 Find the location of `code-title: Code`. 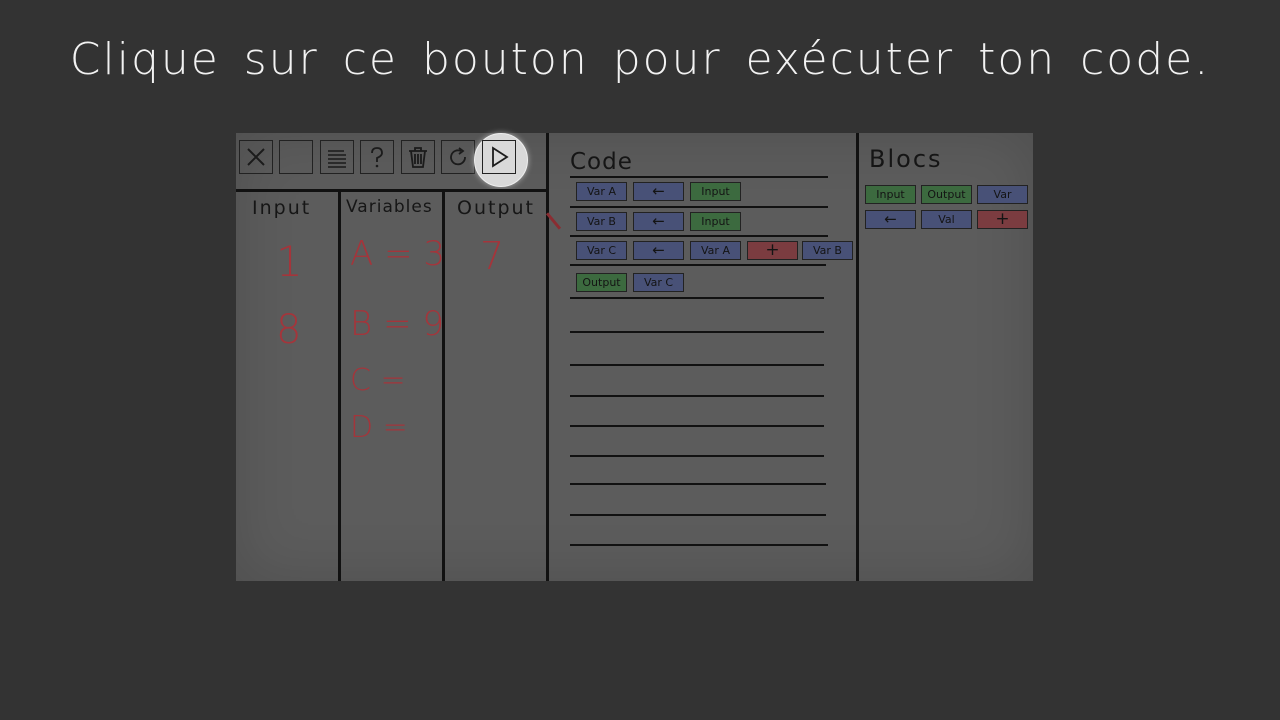

code-title: Code is located at coordinates (601, 162).